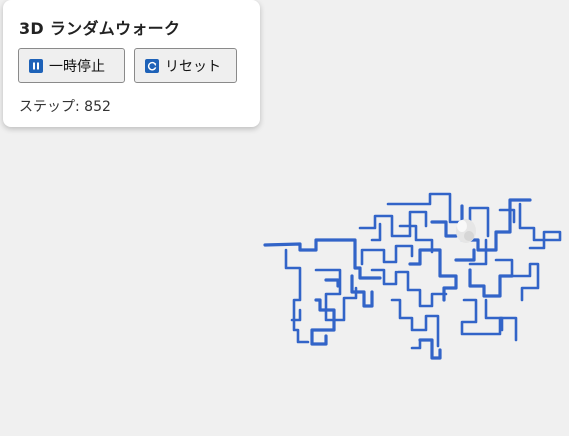  What do you see at coordinates (97, 107) in the screenshot?
I see `step-count: 852` at bounding box center [97, 107].